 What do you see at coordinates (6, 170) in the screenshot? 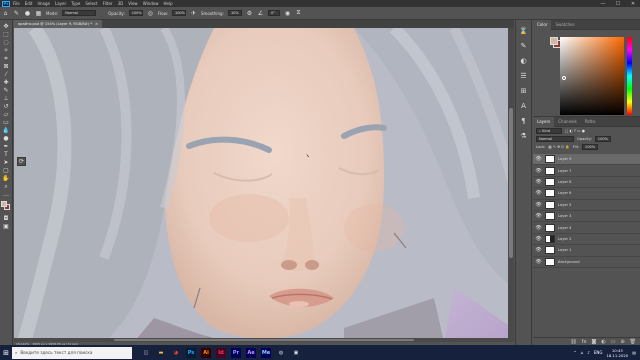
I see `shape-icon: ▢` at bounding box center [6, 170].